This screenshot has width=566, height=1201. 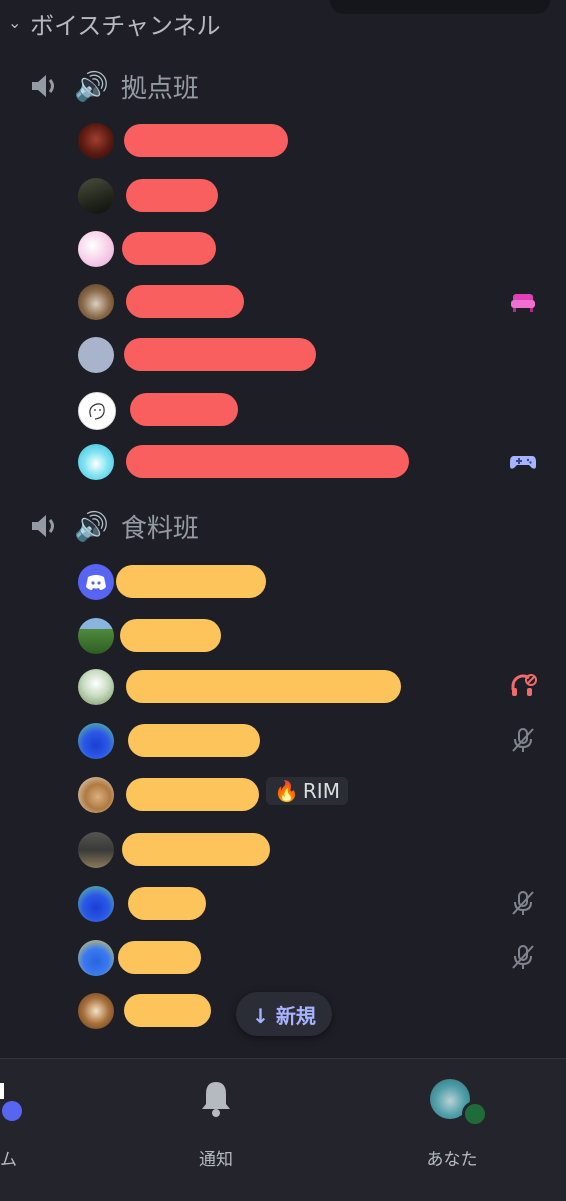 What do you see at coordinates (286, 791) in the screenshot?
I see `fire-icon: 🔥` at bounding box center [286, 791].